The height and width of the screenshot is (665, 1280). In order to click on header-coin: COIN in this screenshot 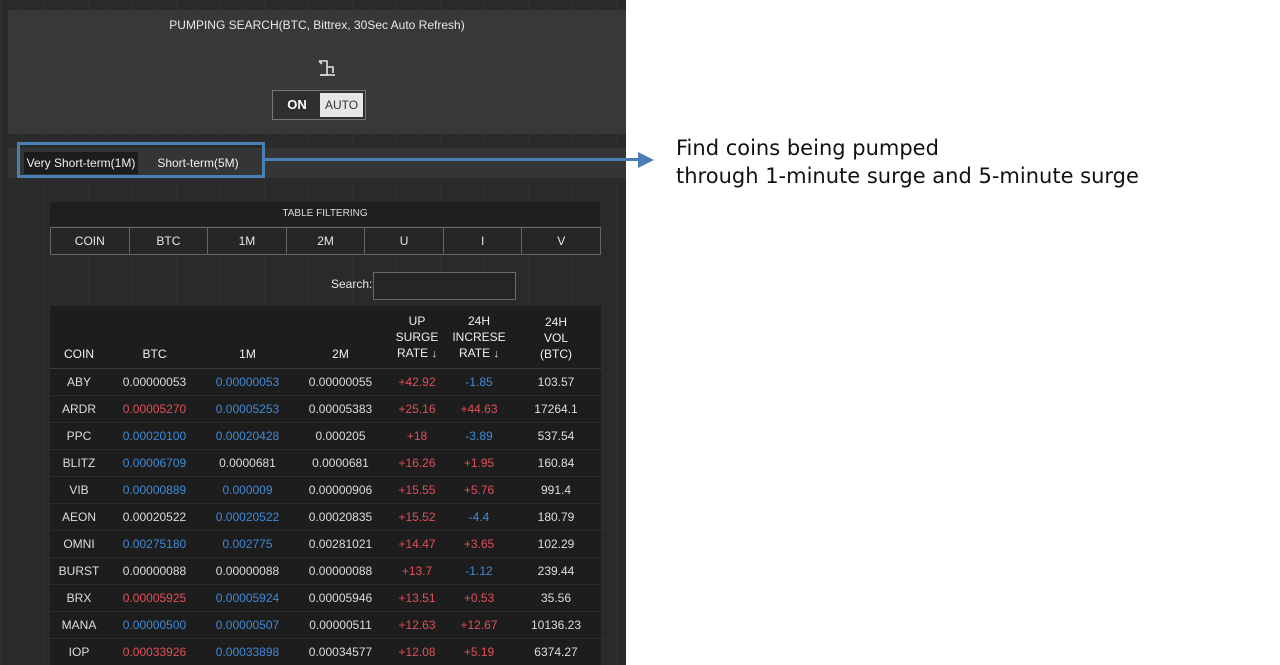, I will do `click(79, 337)`.